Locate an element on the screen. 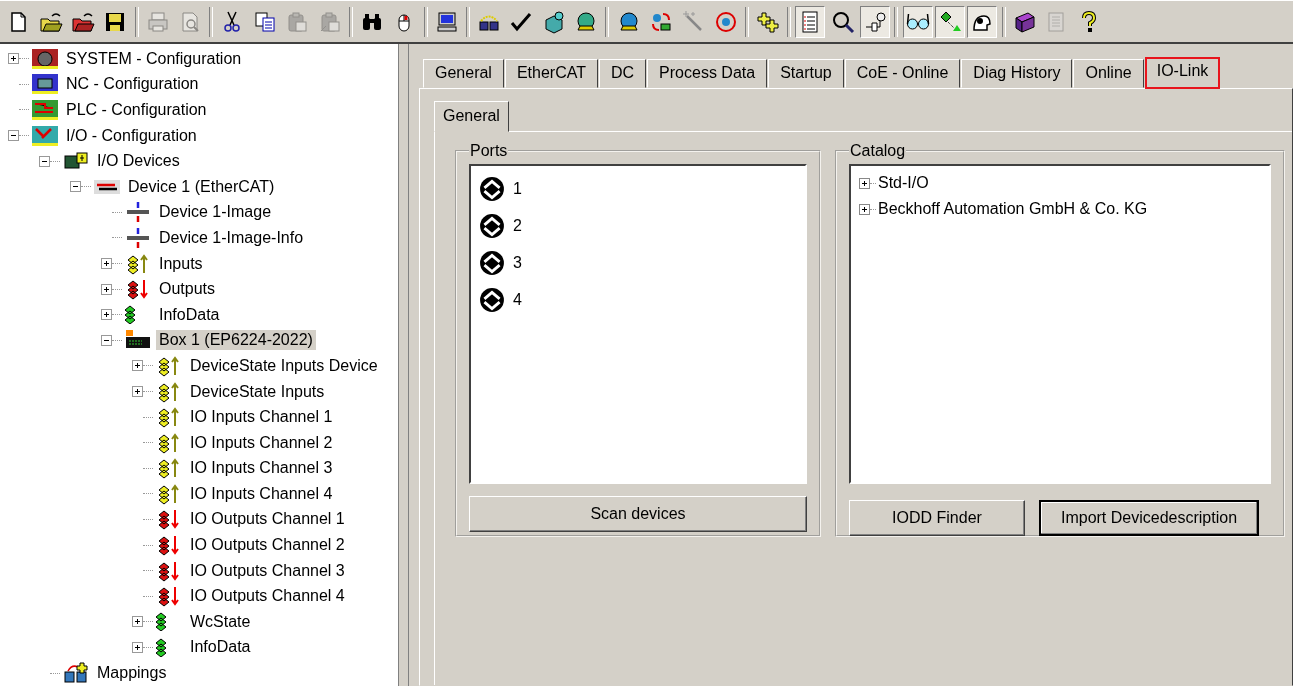 This screenshot has width=1293, height=686. printer-icon is located at coordinates (157, 21).